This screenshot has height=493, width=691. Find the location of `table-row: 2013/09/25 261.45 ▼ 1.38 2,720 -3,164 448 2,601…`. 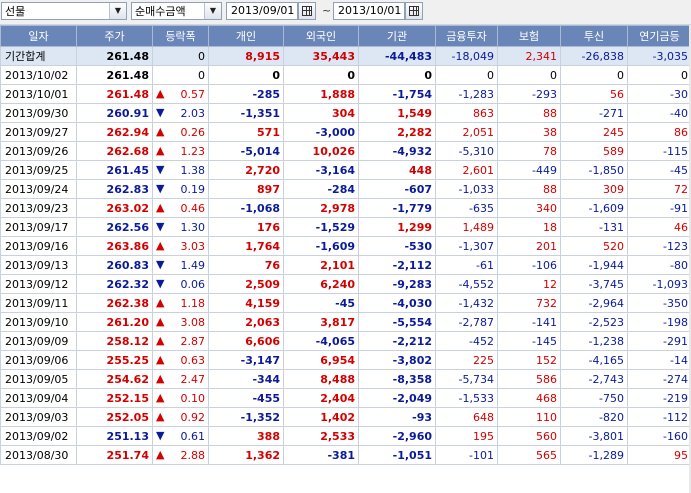

table-row: 2013/09/25 261.45 ▼ 1.38 2,720 -3,164 448 2,601… is located at coordinates (345, 170).